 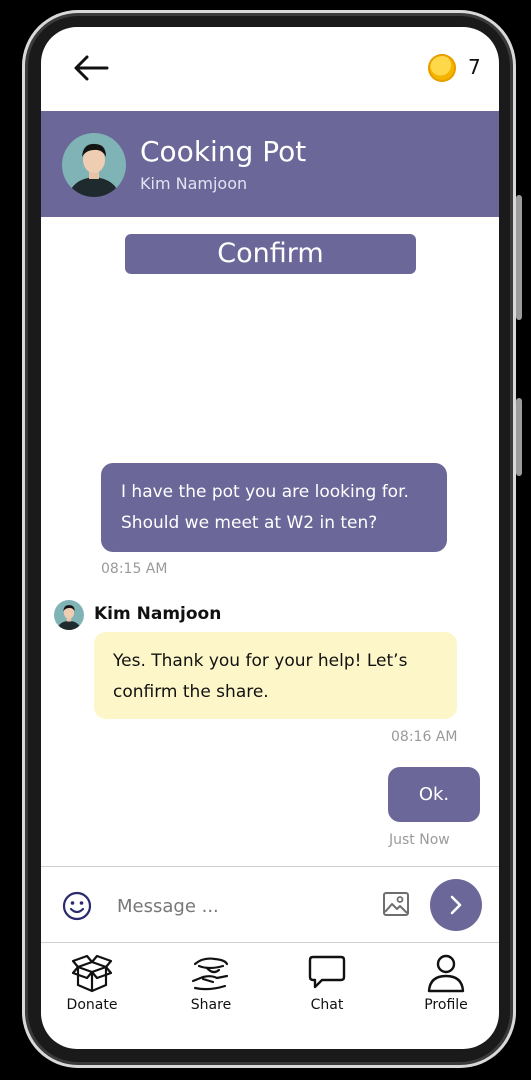 What do you see at coordinates (424, 737) in the screenshot?
I see `message-time: 08:16 AM` at bounding box center [424, 737].